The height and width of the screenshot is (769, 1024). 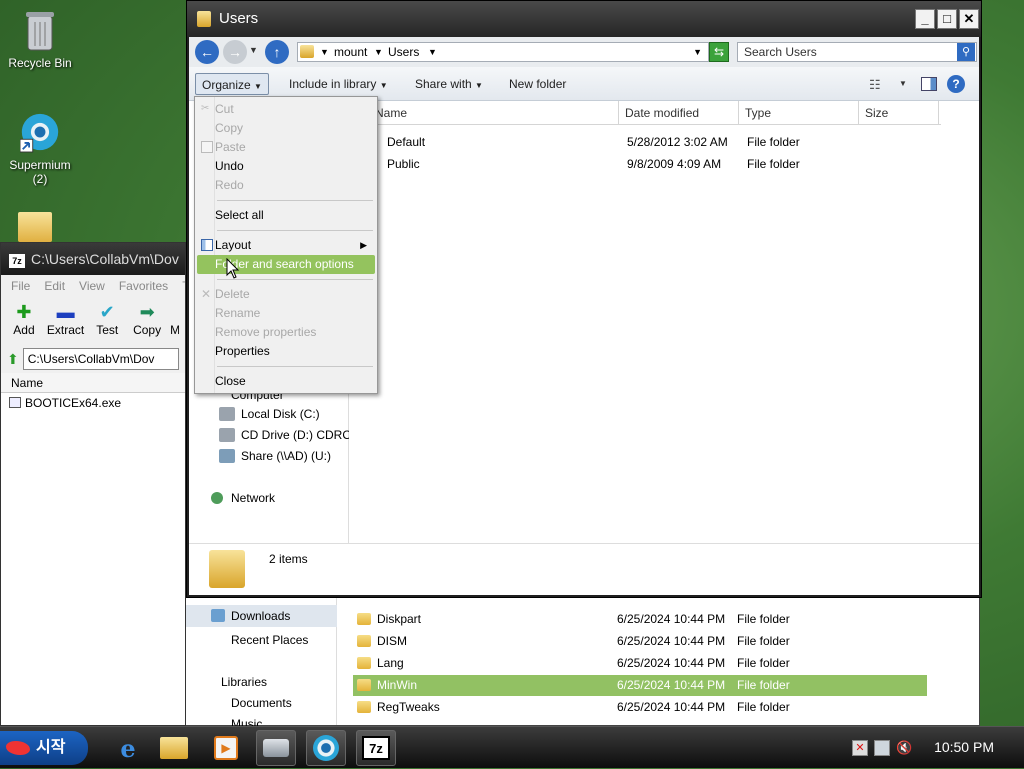 What do you see at coordinates (253, 50) in the screenshot?
I see `history-chevron-icon: ▼` at bounding box center [253, 50].